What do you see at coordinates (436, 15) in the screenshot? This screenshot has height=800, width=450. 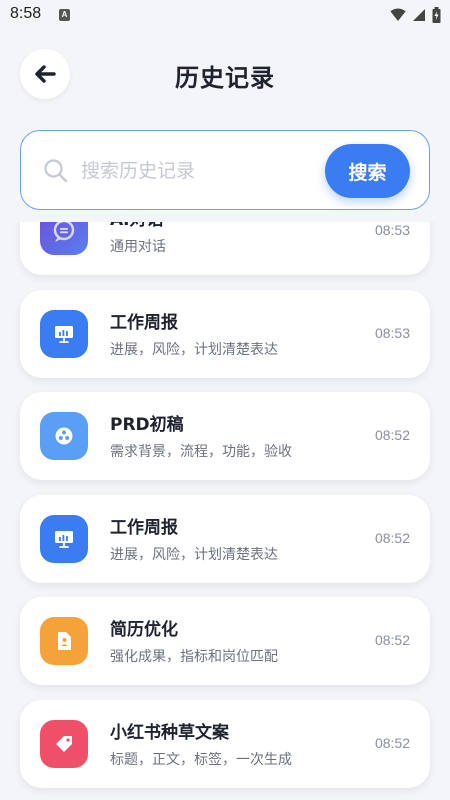 I see `battery-icon` at bounding box center [436, 15].